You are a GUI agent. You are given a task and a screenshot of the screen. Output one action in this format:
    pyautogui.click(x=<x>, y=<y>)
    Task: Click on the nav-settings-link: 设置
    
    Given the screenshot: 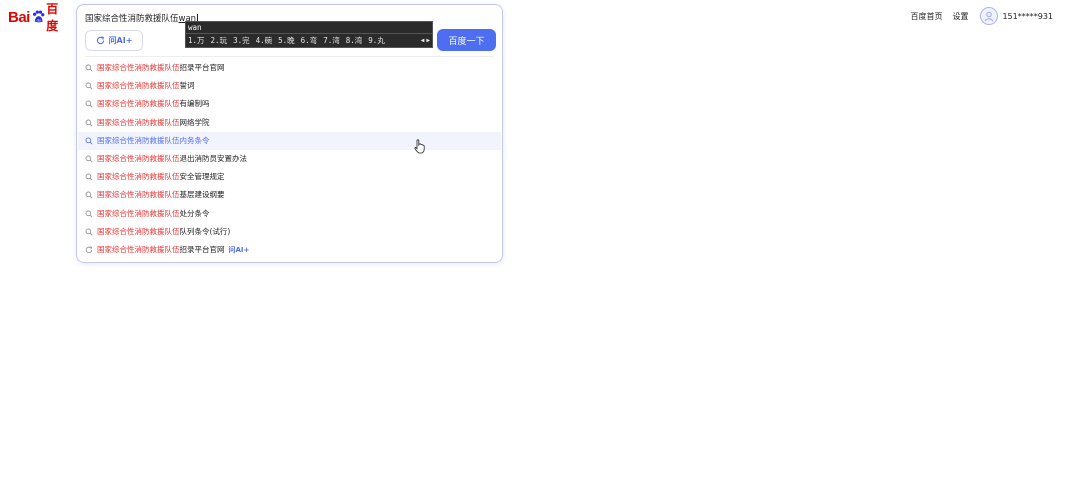 What is the action you would take?
    pyautogui.click(x=960, y=16)
    